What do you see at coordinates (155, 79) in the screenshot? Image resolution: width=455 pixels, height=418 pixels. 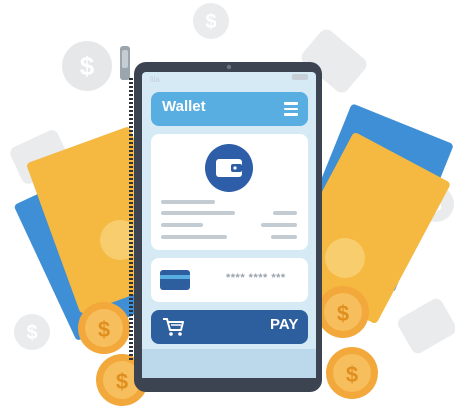 I see `status-bar-label: lila` at bounding box center [155, 79].